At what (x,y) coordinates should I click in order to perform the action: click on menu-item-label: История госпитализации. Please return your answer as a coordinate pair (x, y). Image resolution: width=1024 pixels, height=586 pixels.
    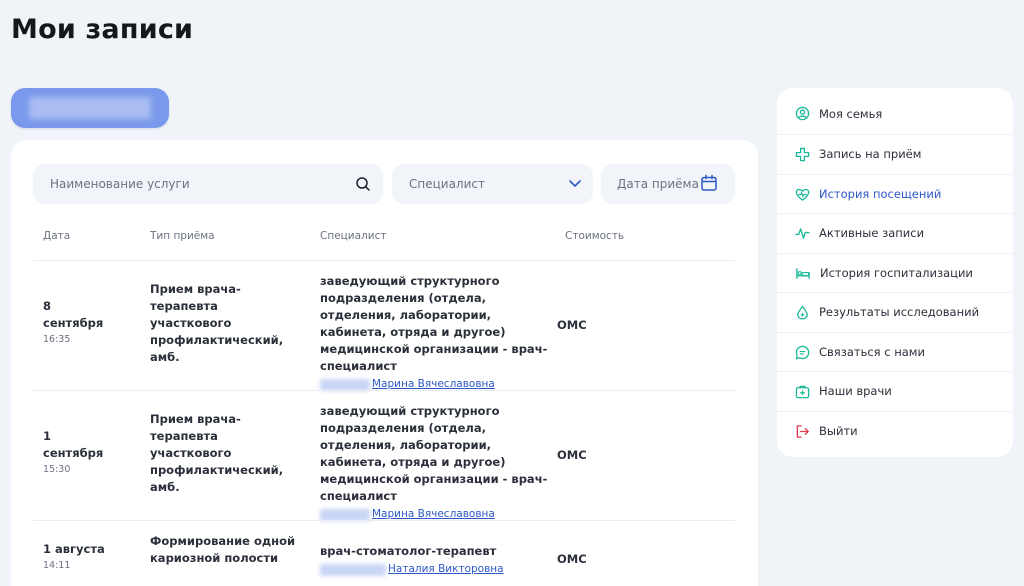
    Looking at the image, I should click on (896, 273).